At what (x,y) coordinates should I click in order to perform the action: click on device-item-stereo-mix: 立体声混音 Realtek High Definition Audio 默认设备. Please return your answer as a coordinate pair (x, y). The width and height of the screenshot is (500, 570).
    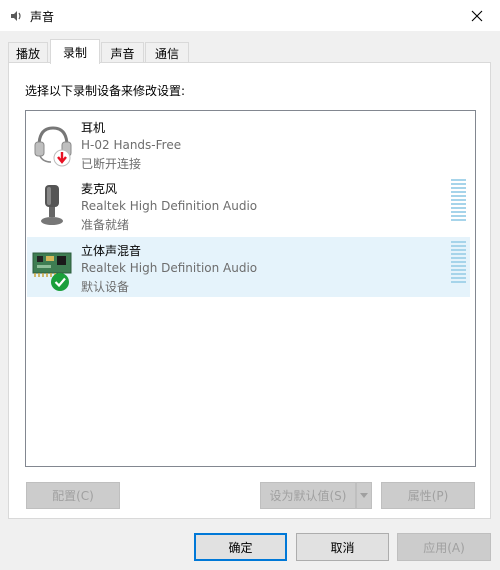
    Looking at the image, I should click on (248, 267).